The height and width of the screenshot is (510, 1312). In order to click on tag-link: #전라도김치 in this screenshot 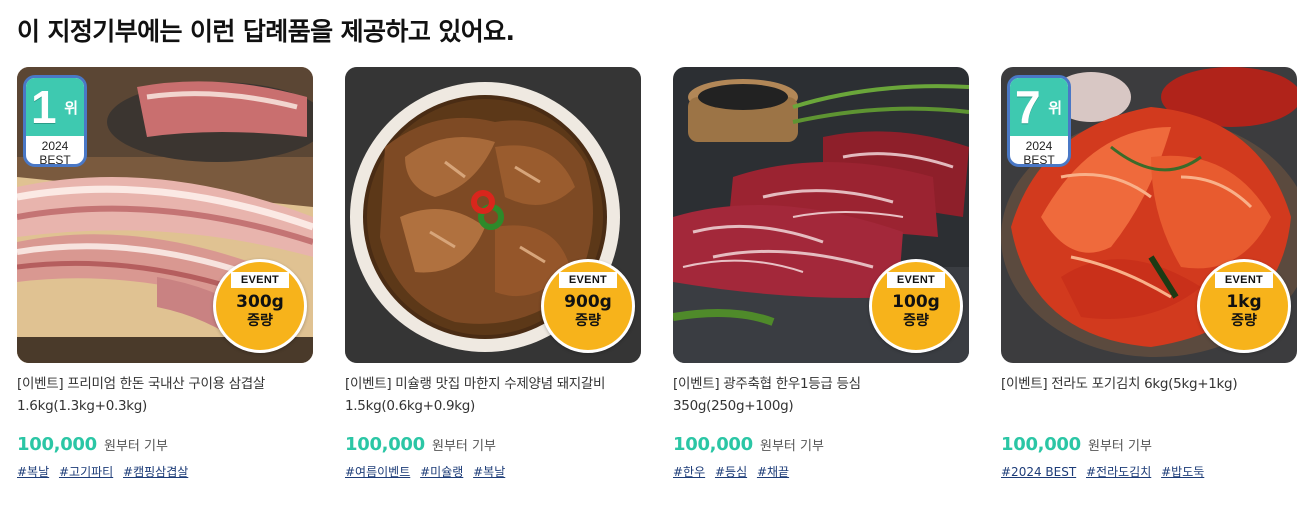, I will do `click(1118, 472)`.